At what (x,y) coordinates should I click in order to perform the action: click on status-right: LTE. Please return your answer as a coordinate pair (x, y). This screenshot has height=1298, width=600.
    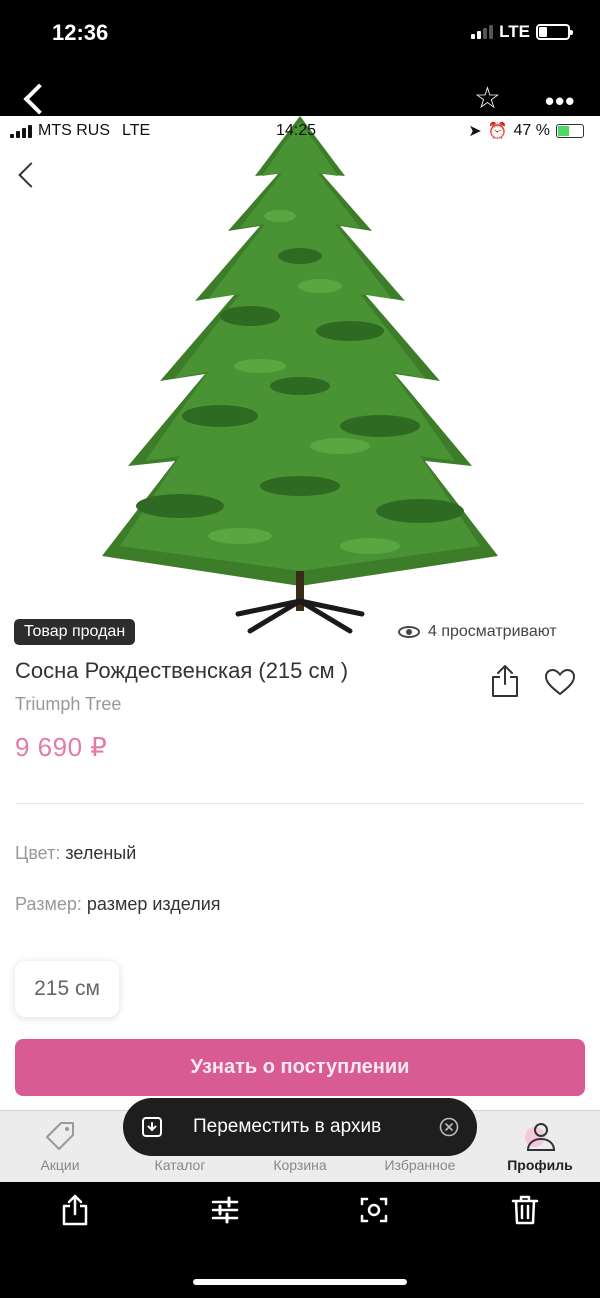
    Looking at the image, I should click on (522, 32).